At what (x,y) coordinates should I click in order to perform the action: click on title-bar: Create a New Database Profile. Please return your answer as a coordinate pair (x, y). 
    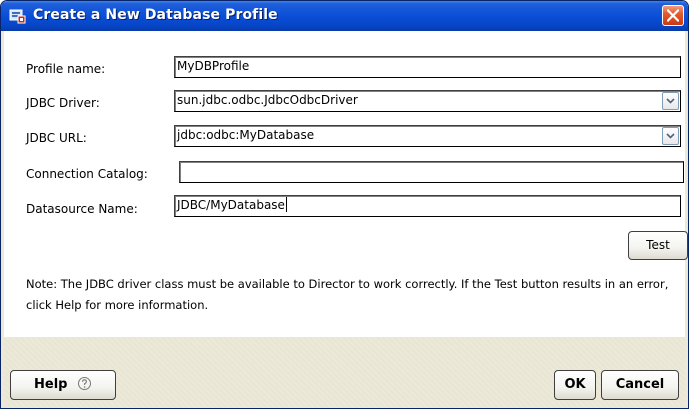
    Looking at the image, I should click on (344, 16).